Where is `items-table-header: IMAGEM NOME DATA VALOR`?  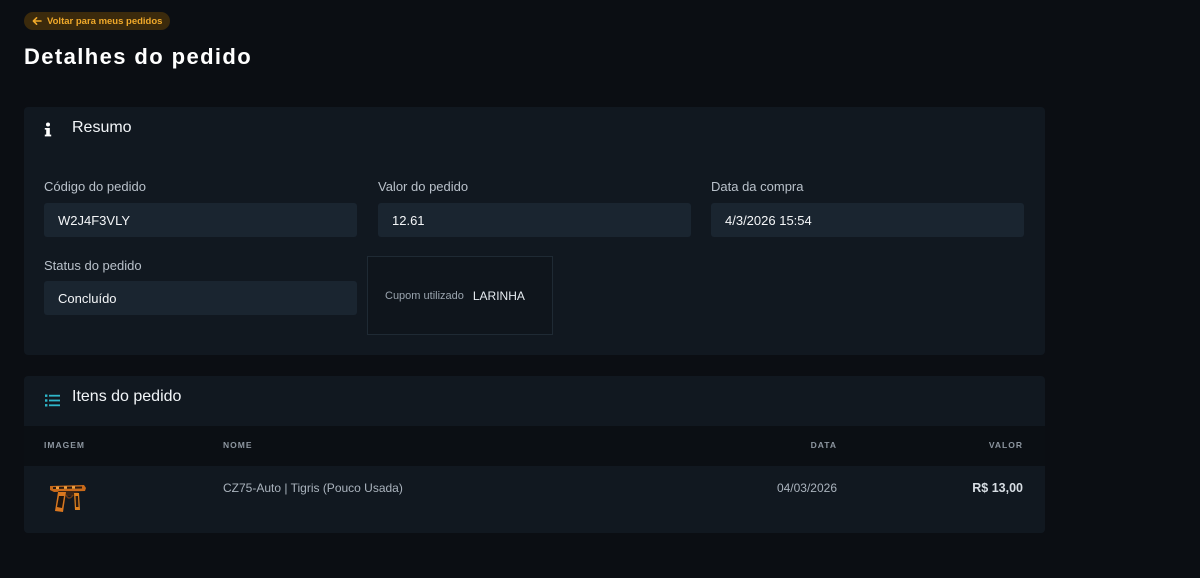 items-table-header: IMAGEM NOME DATA VALOR is located at coordinates (534, 446).